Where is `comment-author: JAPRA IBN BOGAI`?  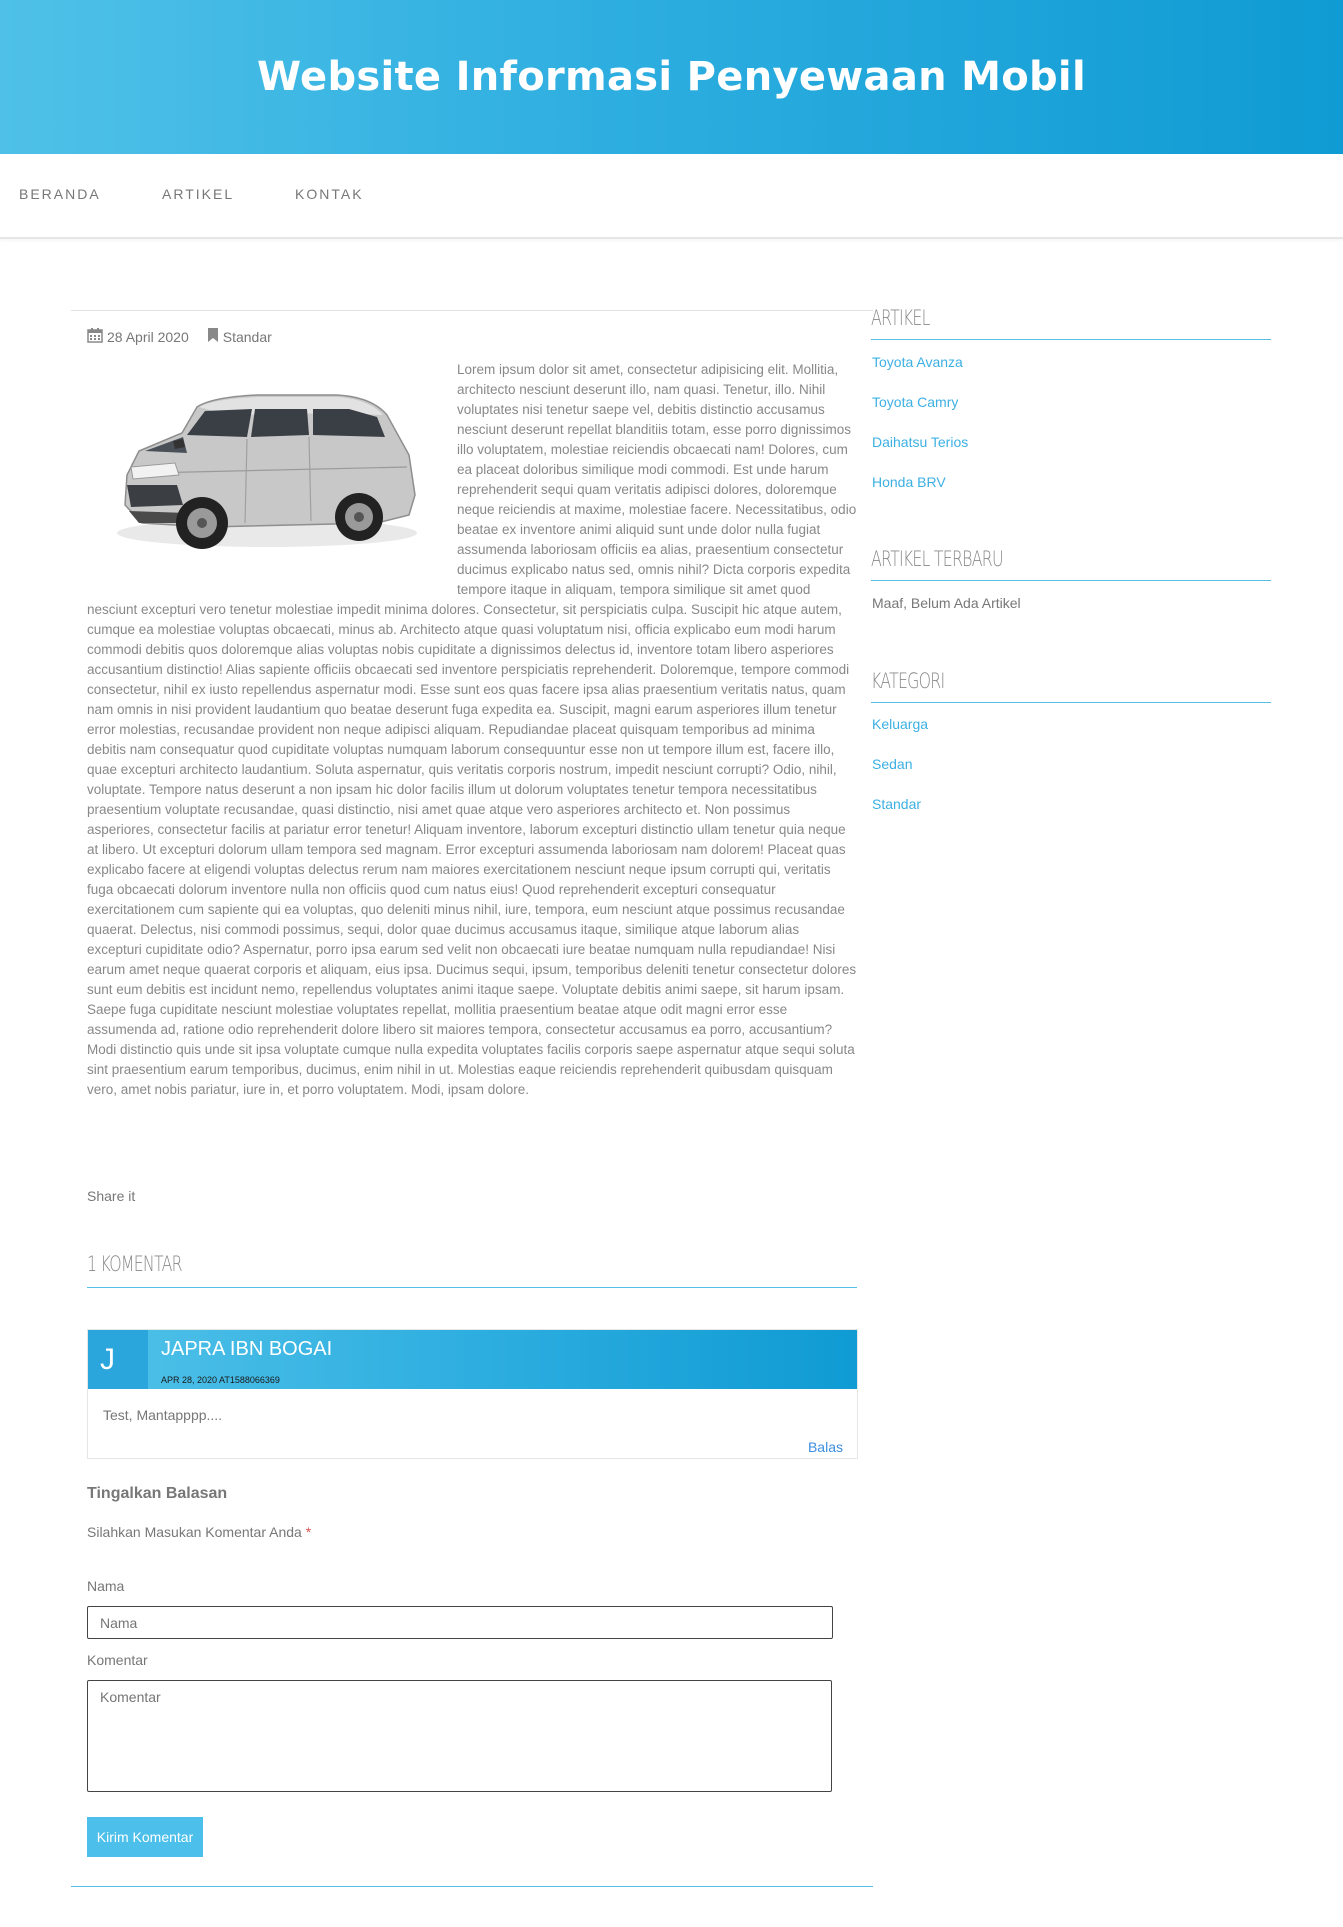 comment-author: JAPRA IBN BOGAI is located at coordinates (247, 1349).